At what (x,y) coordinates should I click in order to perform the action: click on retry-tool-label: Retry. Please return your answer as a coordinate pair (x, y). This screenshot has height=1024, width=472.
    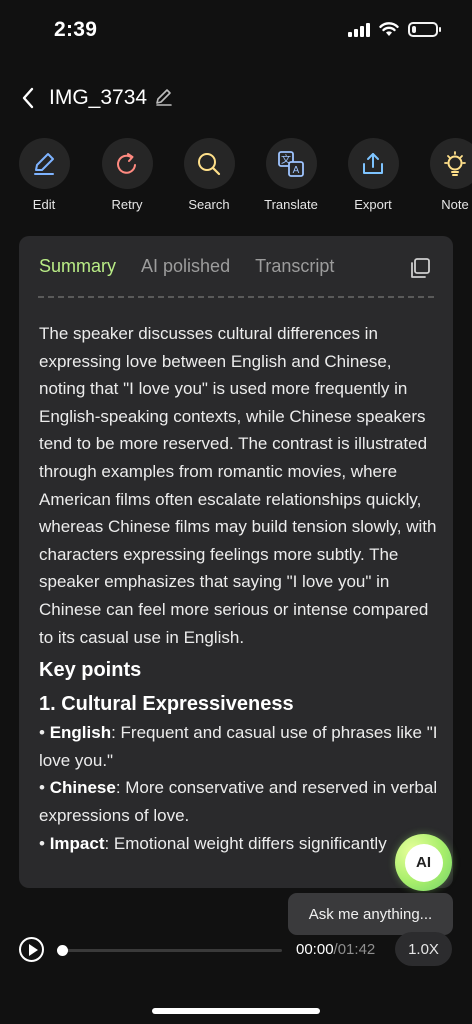
    Looking at the image, I should click on (127, 204).